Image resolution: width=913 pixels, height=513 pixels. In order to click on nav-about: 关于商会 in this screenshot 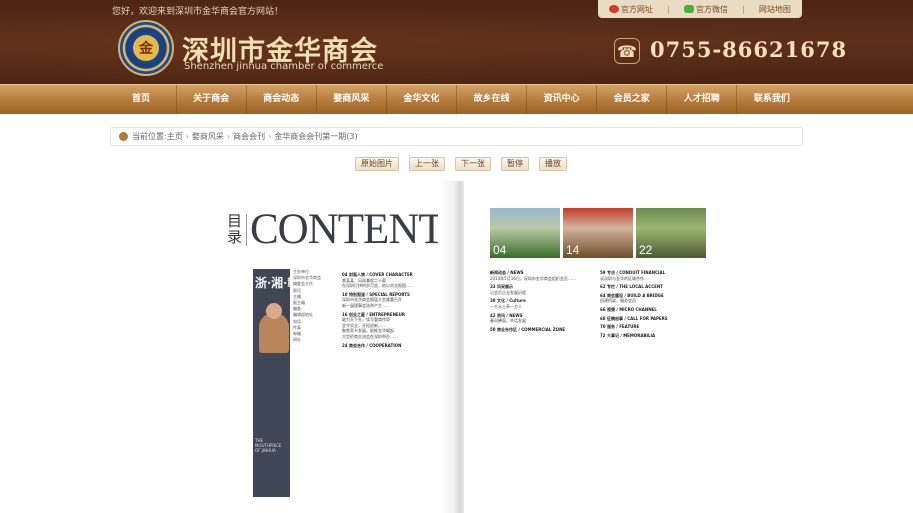, I will do `click(212, 99)`.